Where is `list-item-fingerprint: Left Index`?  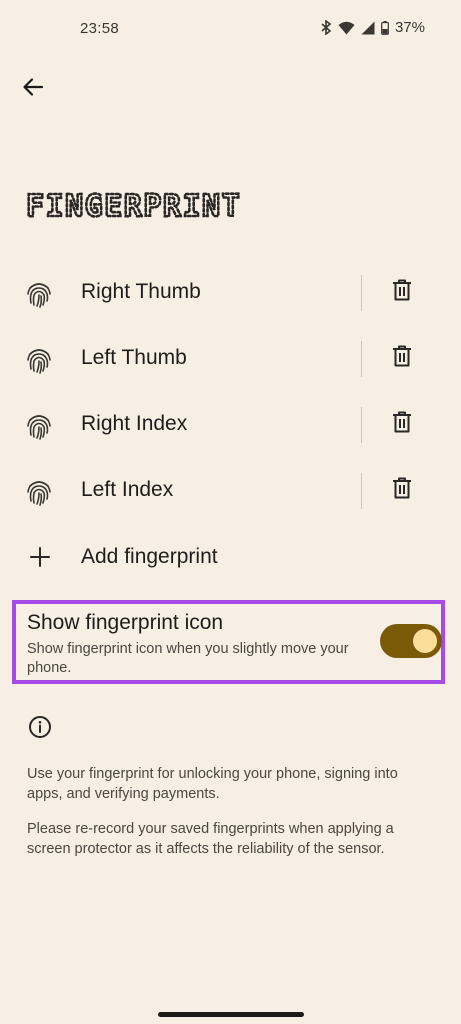
list-item-fingerprint: Left Index is located at coordinates (230, 491).